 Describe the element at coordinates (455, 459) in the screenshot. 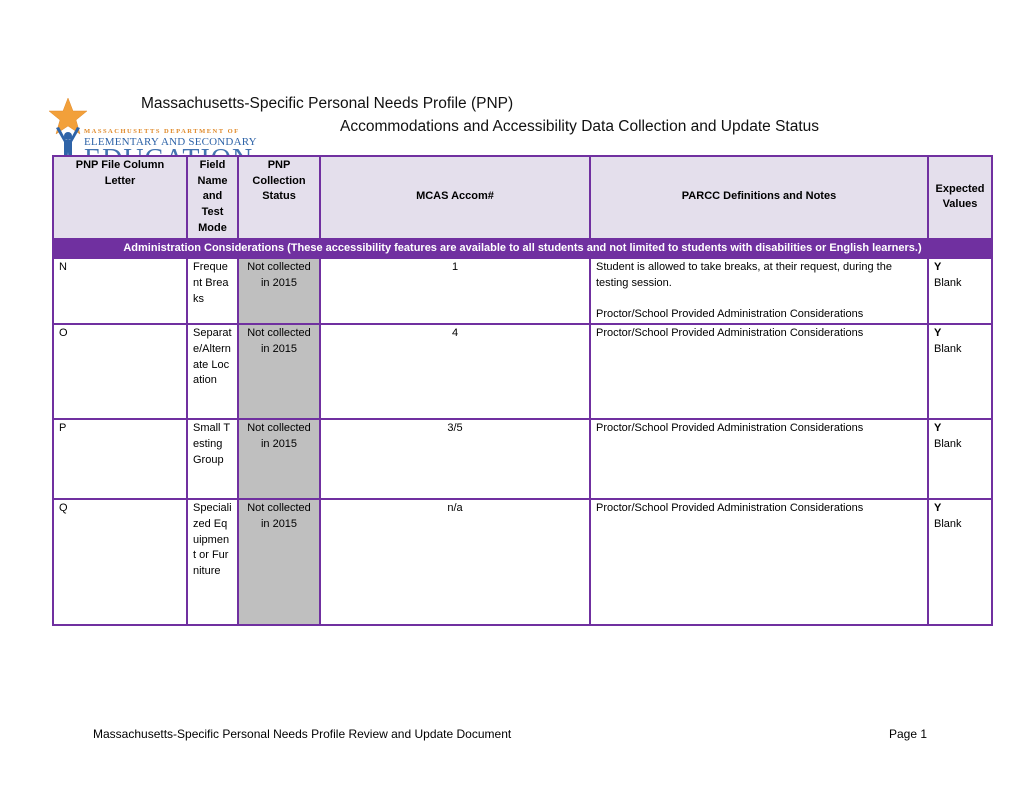

I see `cell-mcas: 3/5` at that location.